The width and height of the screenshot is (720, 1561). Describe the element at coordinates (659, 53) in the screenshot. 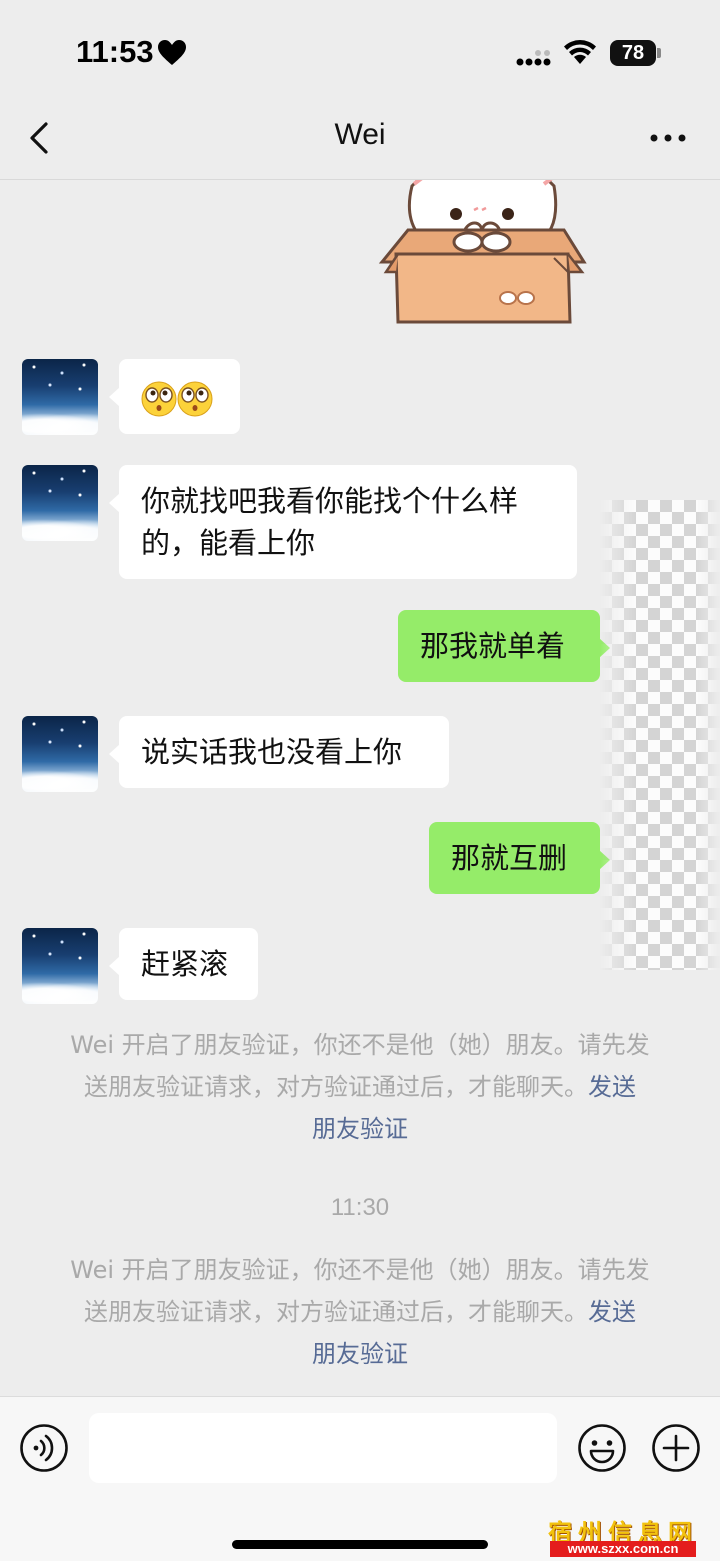

I see `battery-cap` at that location.